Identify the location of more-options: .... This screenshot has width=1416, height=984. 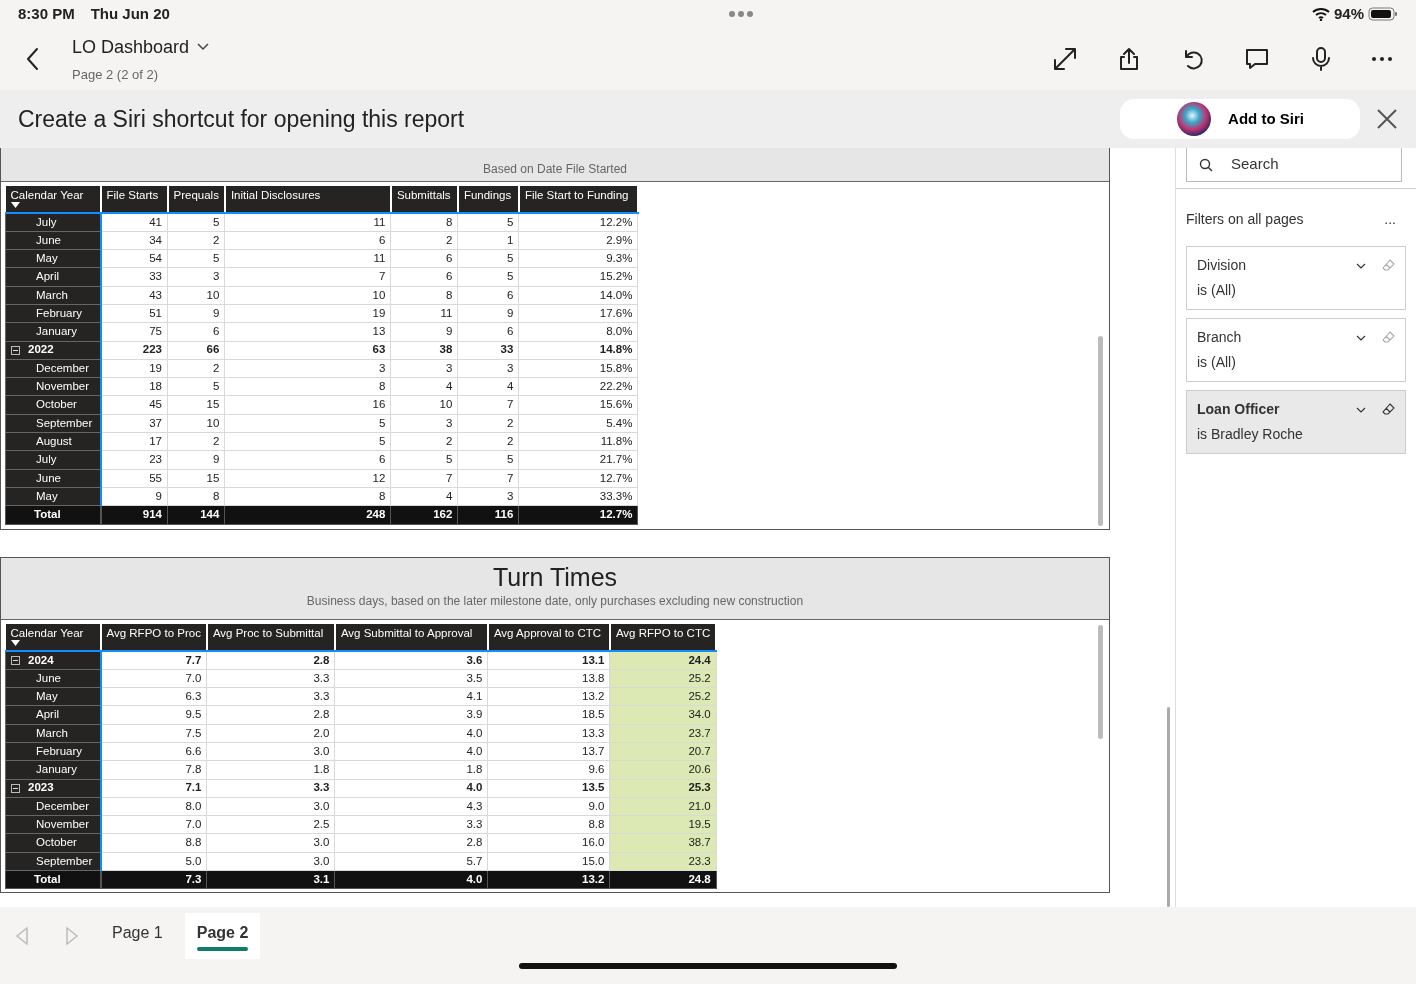
(1390, 219).